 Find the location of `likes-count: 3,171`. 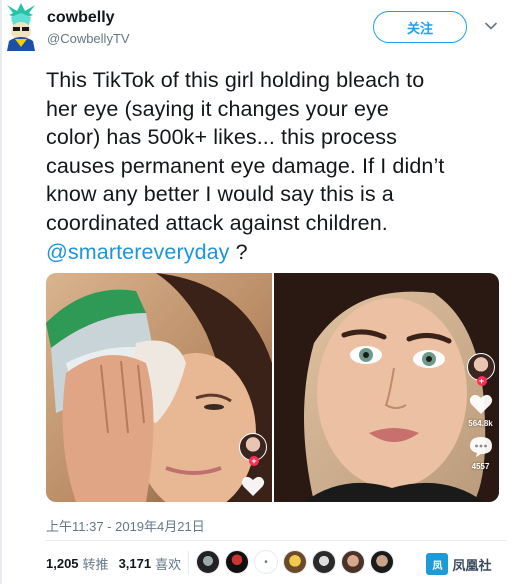

likes-count: 3,171 is located at coordinates (135, 563).